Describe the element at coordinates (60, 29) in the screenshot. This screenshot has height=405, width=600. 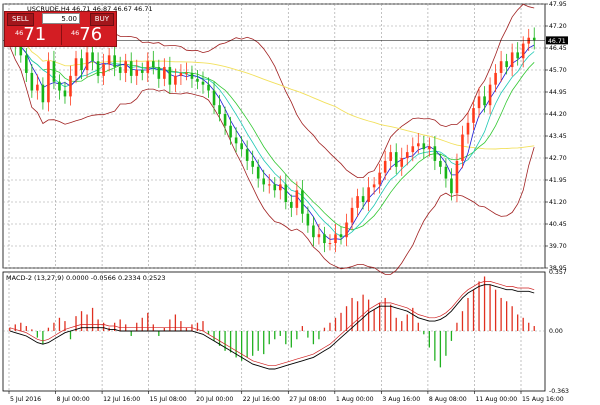
I see `one-click-trading-panel: SELL 5.00 BUY 4671 4676` at that location.